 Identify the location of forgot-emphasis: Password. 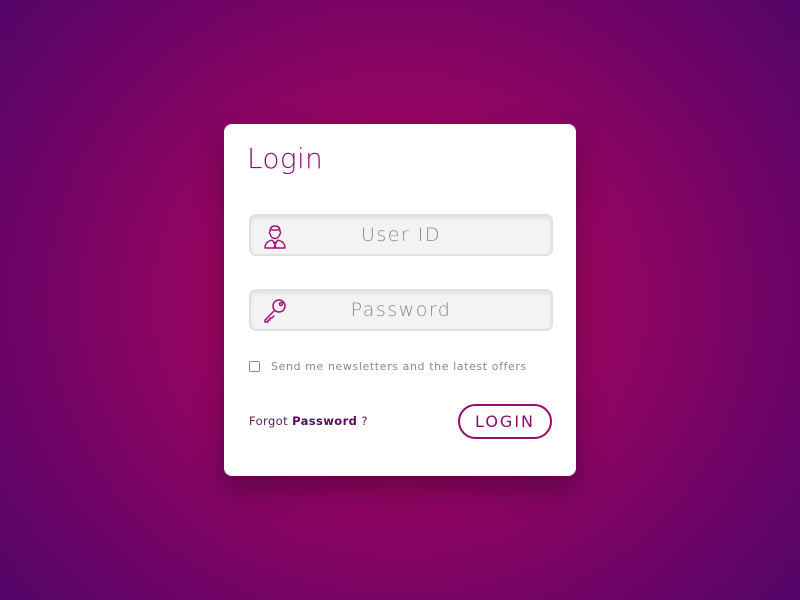
(325, 421).